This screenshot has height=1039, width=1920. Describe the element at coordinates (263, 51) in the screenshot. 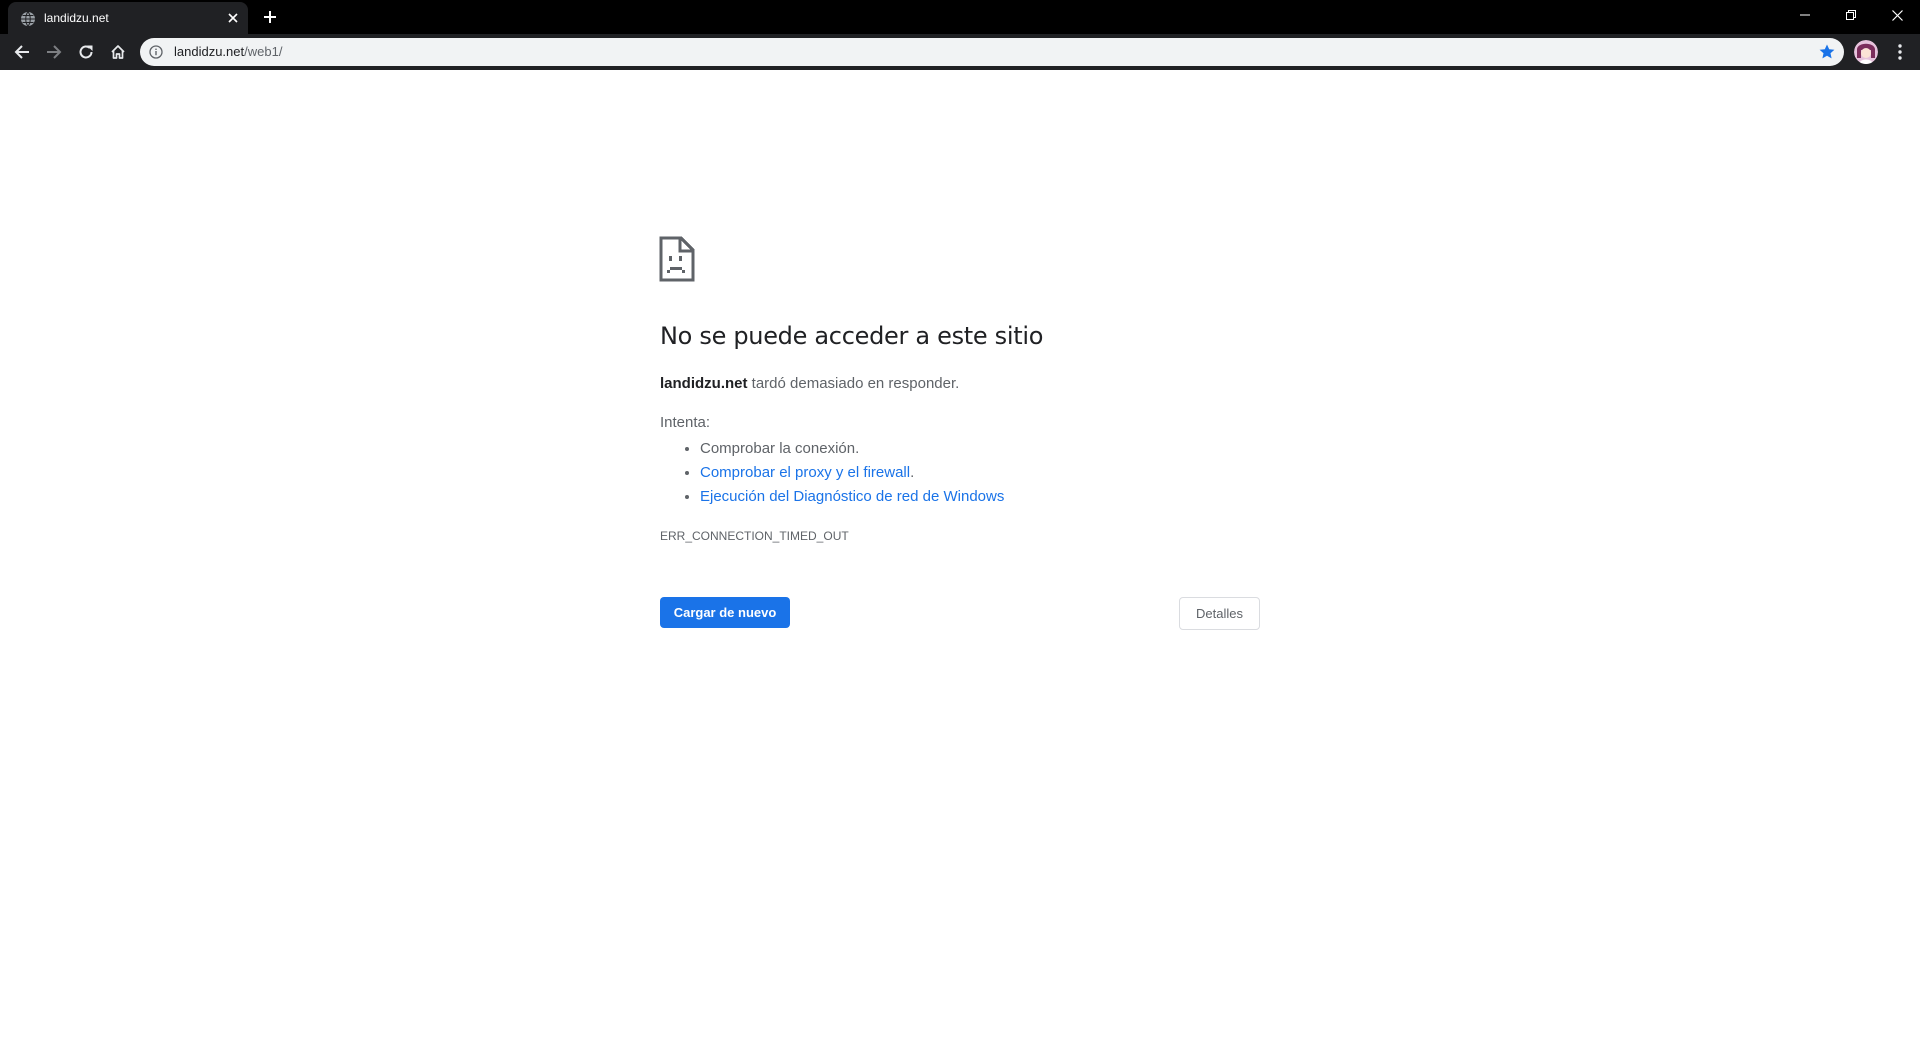

I see `url-path: /web1/` at that location.